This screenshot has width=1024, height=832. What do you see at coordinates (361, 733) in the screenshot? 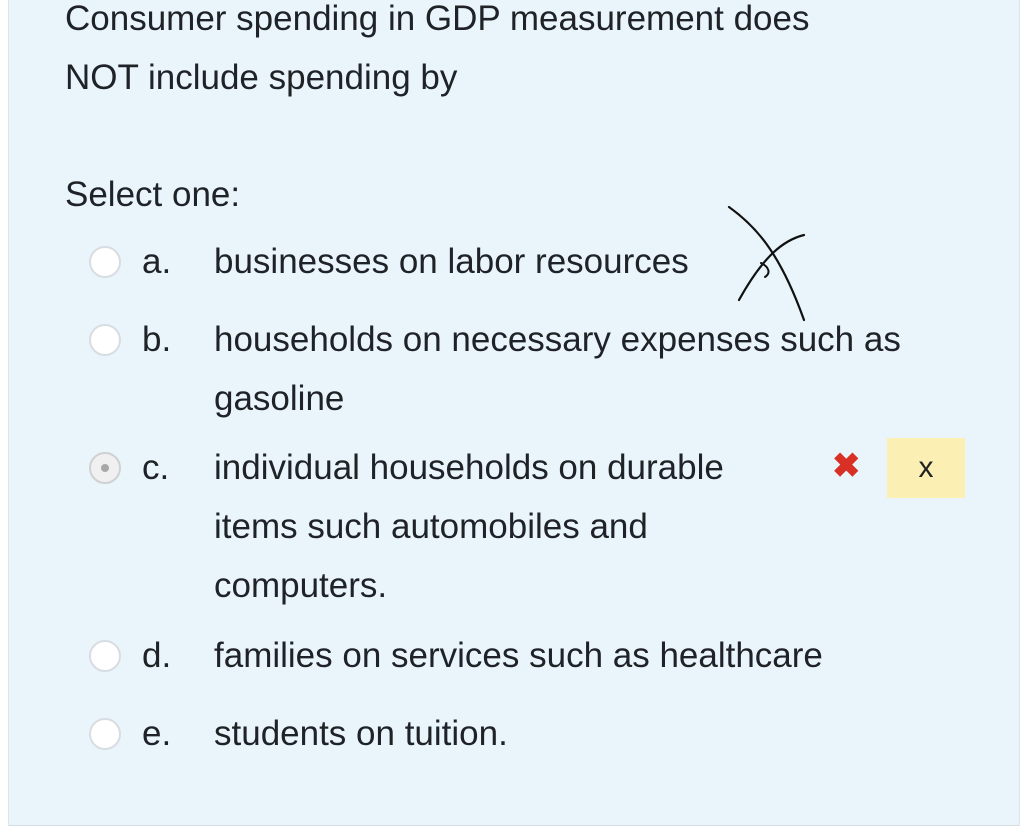
I see `option-e-text: students on tuition.` at bounding box center [361, 733].